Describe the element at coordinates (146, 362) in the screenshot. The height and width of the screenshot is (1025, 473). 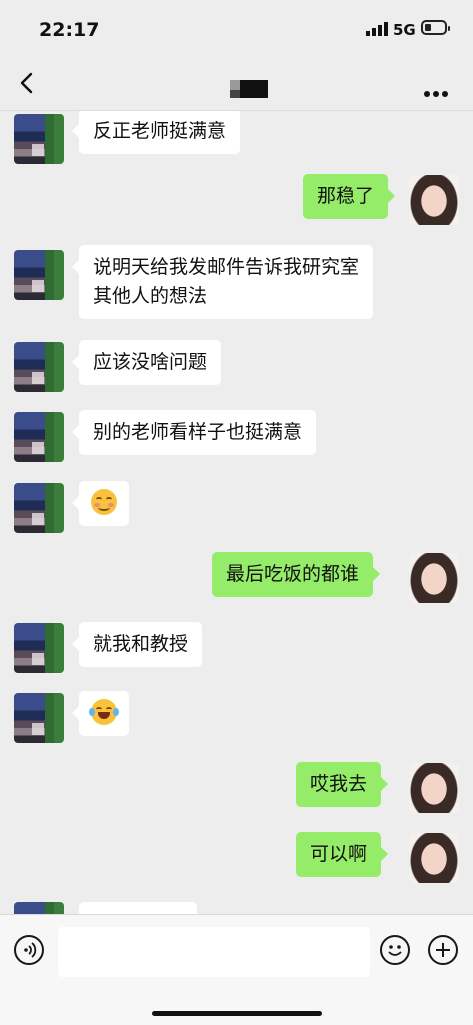
I see `message-bubble-incoming: 应该没啥问题` at that location.